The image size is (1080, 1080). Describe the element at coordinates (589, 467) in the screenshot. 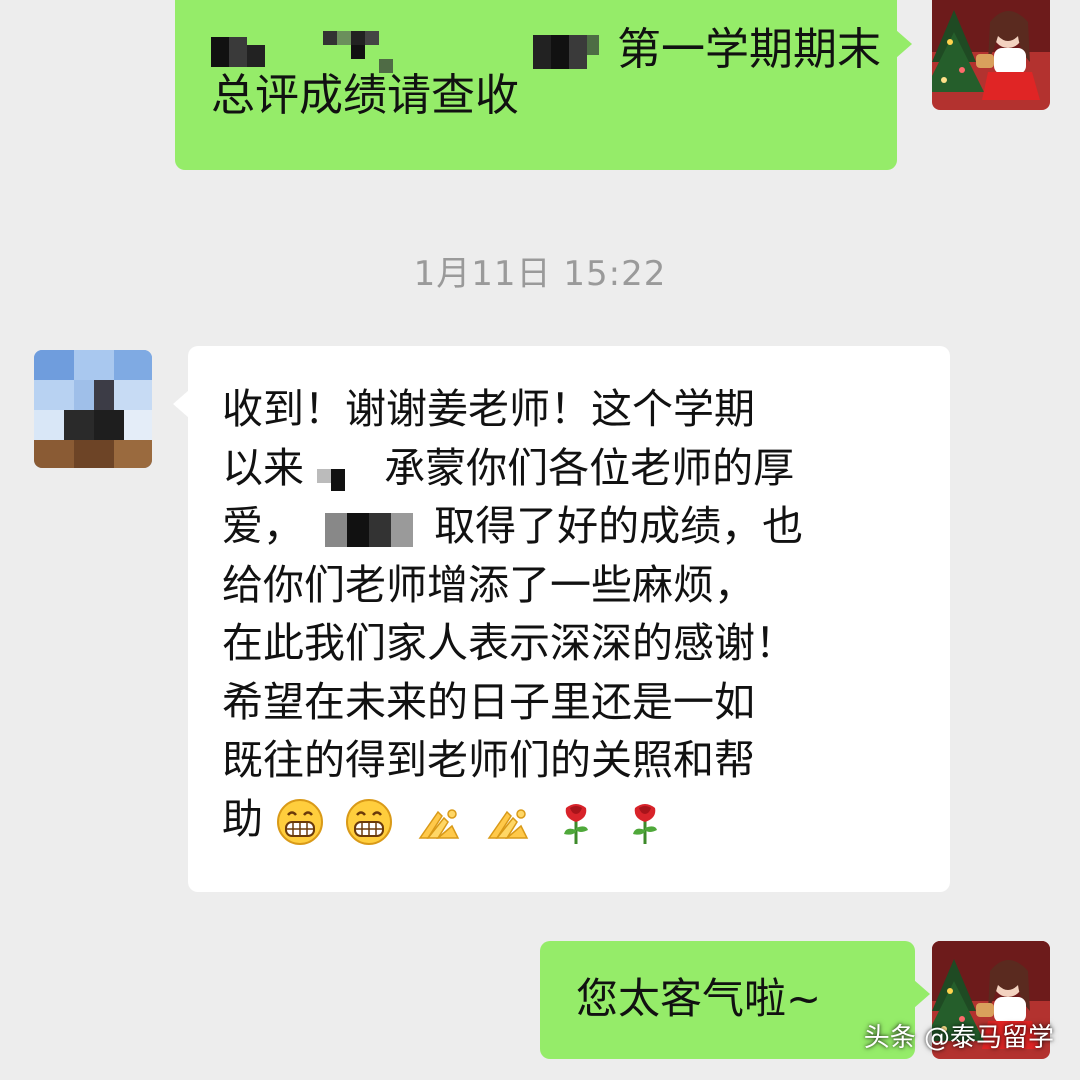

I see `message-text: 承蒙你们各位老师的厚` at that location.